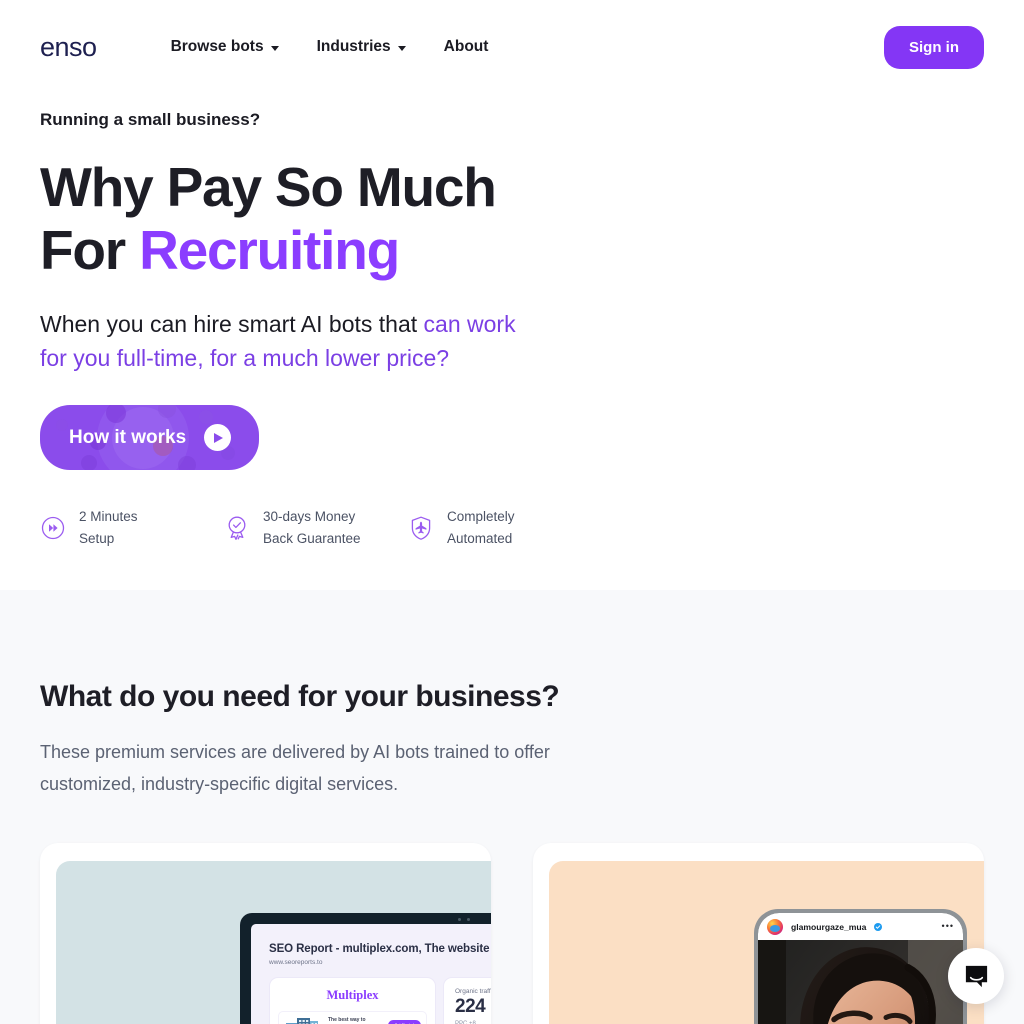 Image resolution: width=1024 pixels, height=1024 pixels. I want to click on instagram-post-header: glamourgaze_mua •••, so click(860, 927).